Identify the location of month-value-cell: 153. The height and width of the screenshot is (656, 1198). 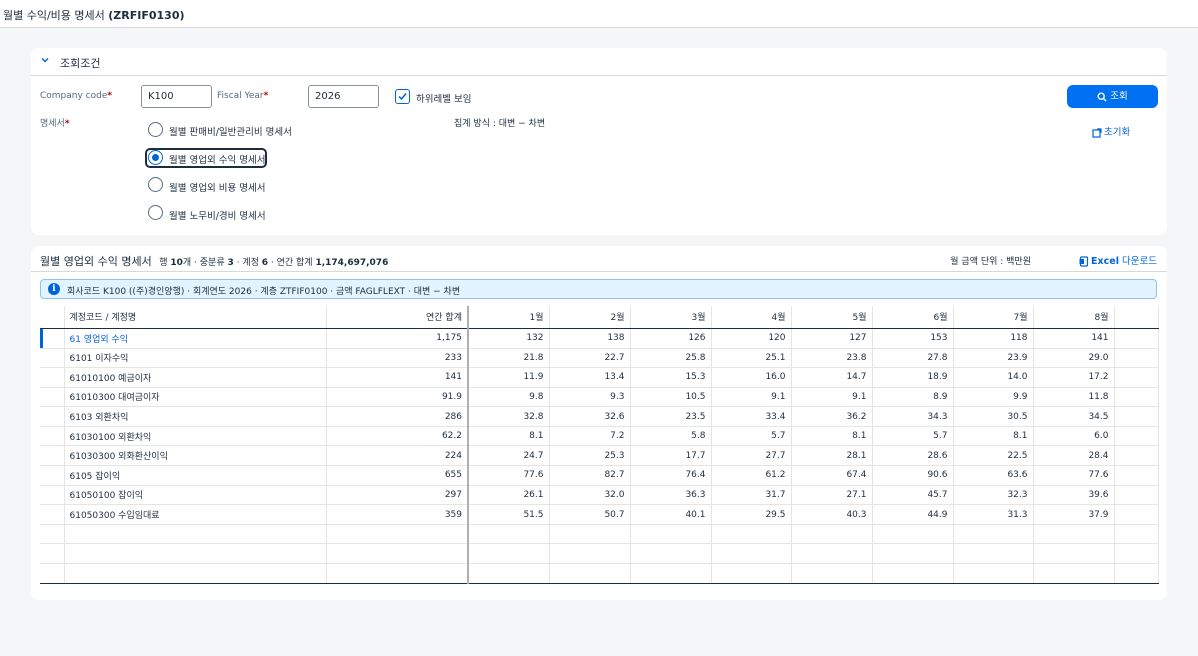
(913, 338).